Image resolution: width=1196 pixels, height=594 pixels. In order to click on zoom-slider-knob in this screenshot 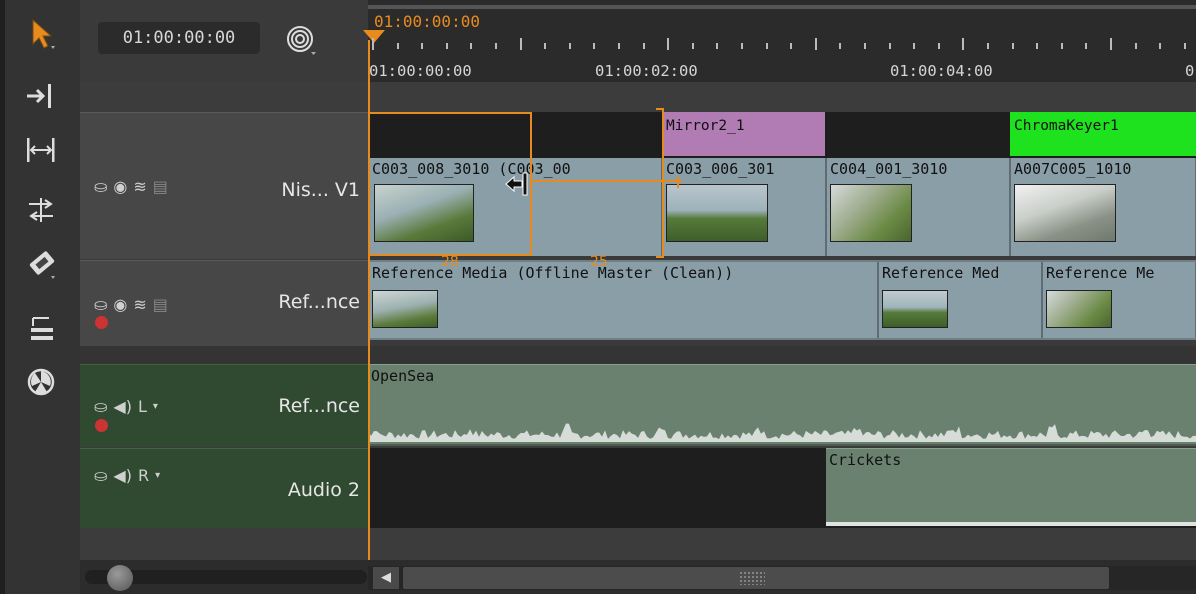, I will do `click(120, 578)`.